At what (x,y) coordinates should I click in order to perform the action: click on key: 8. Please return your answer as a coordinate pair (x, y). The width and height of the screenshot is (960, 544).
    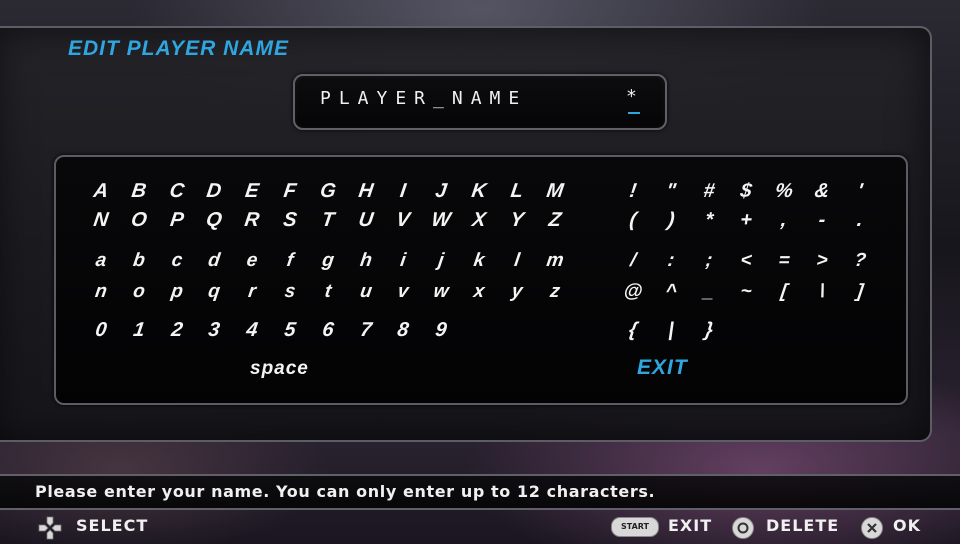
    Looking at the image, I should click on (403, 330).